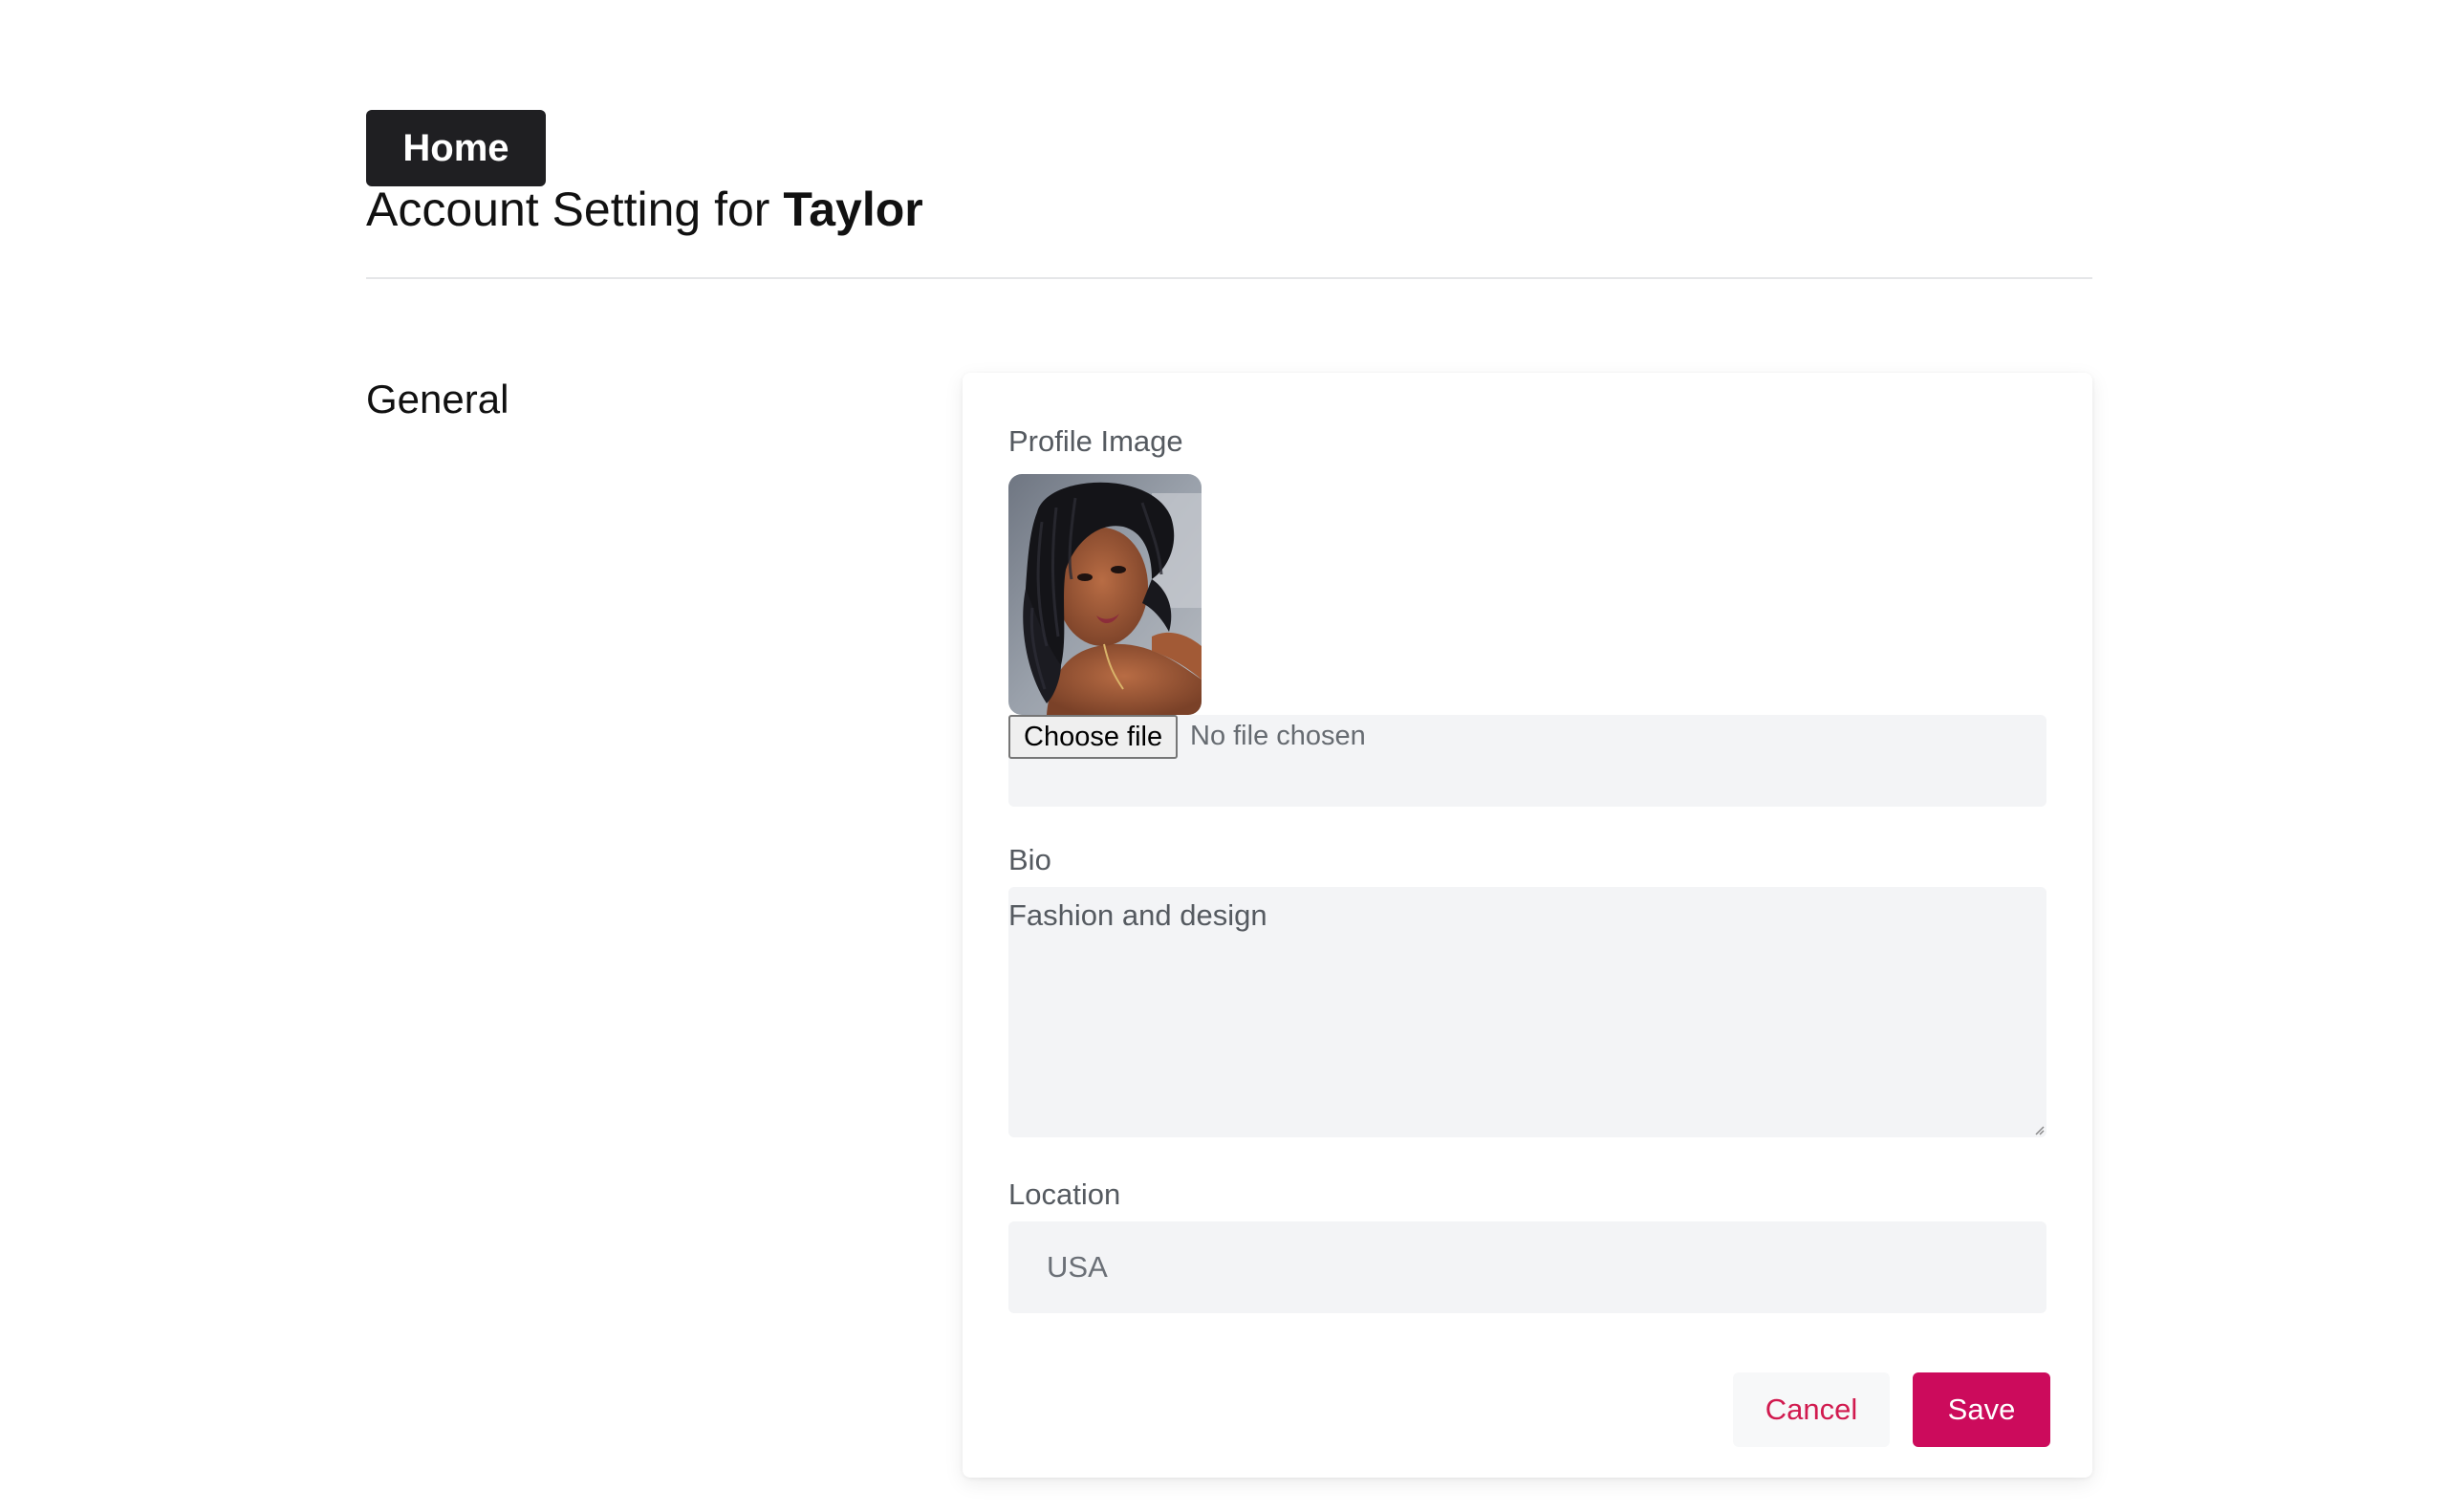 The height and width of the screenshot is (1512, 2447). Describe the element at coordinates (1064, 1194) in the screenshot. I see `location-label: Location` at that location.